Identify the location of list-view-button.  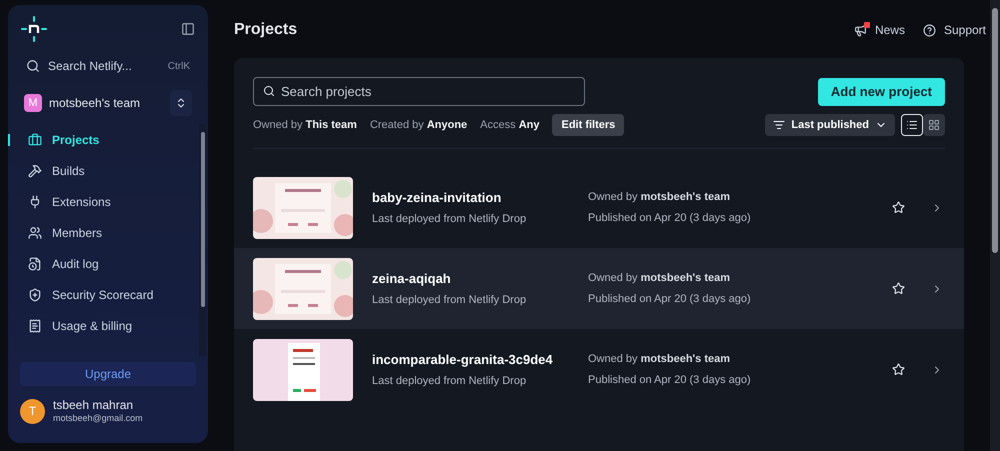
(912, 125).